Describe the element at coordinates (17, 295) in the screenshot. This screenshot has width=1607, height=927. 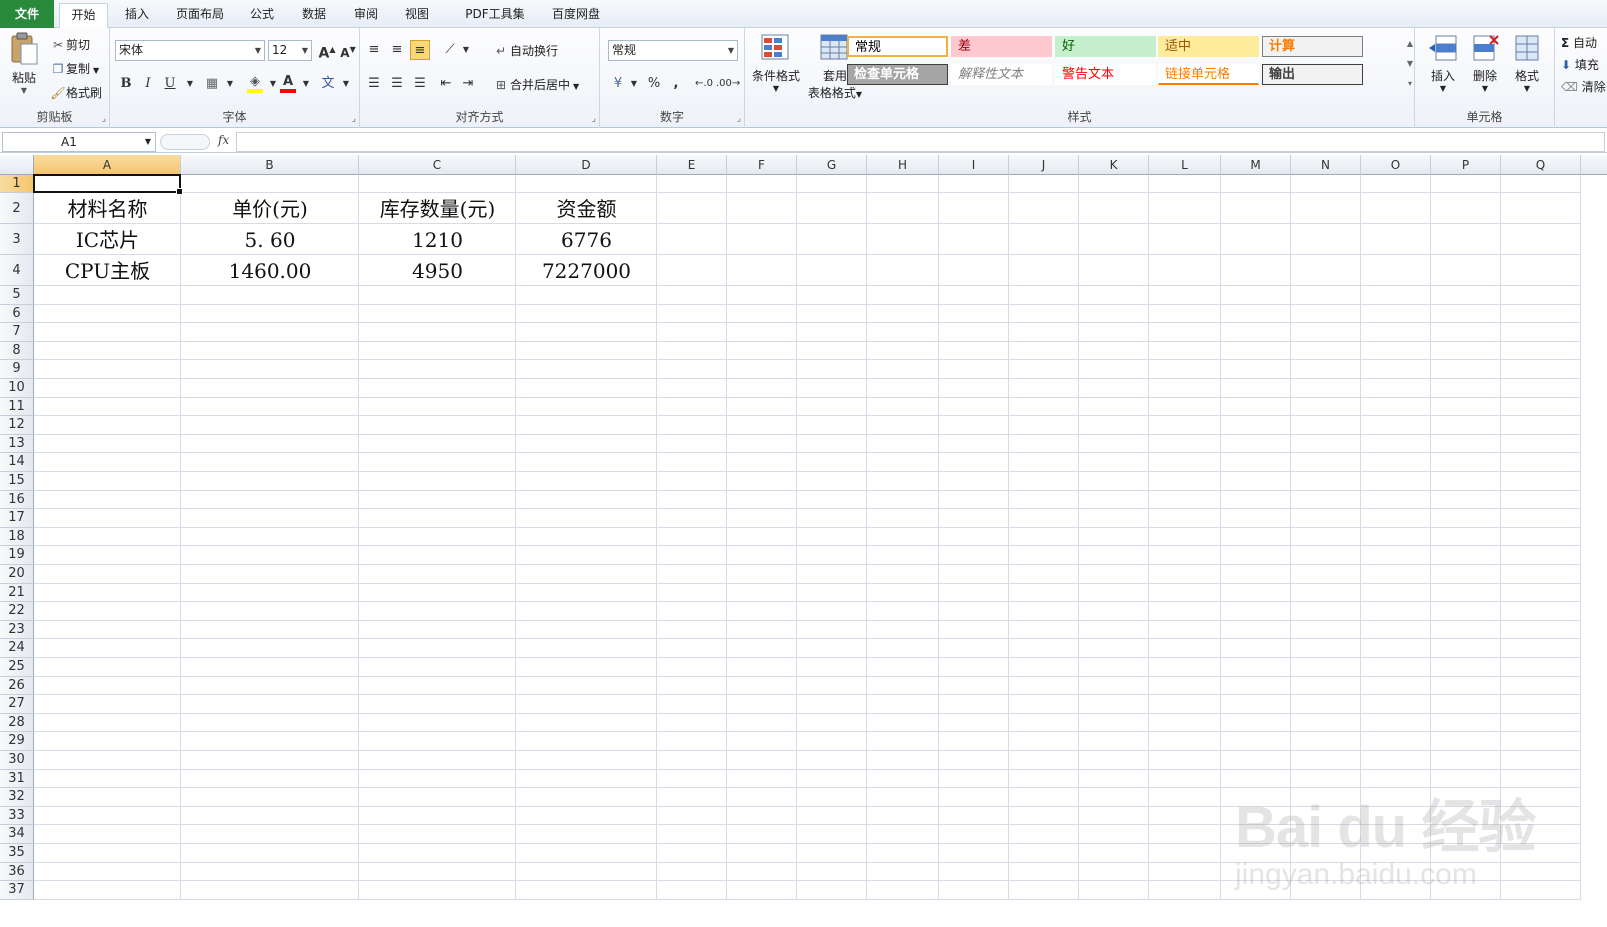
I see `row-header-5: 5` at that location.